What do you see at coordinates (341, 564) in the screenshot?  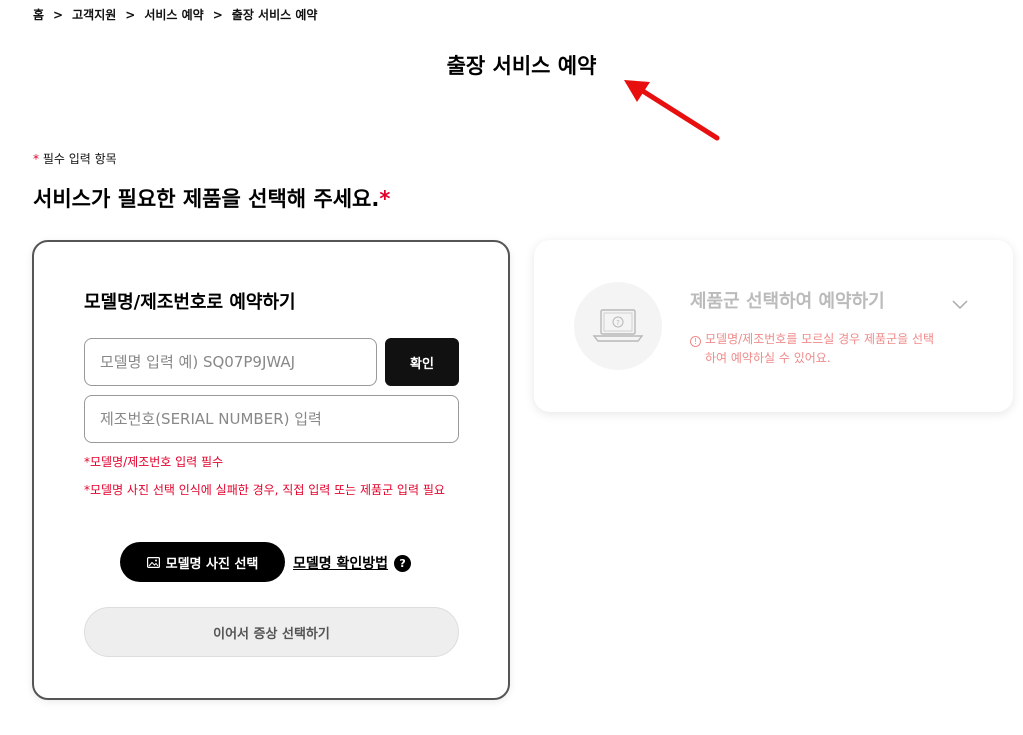 I see `how-to-link-label: 모델명 확인방법` at bounding box center [341, 564].